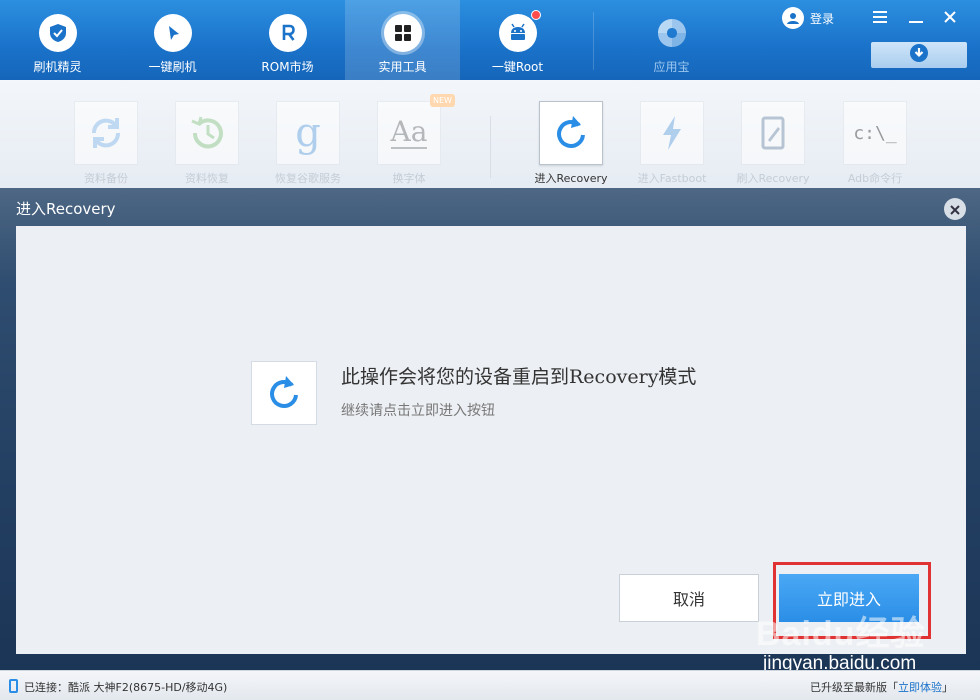 The width and height of the screenshot is (980, 700). I want to click on update-status: 已升级至最新版「立即体验」, so click(881, 687).